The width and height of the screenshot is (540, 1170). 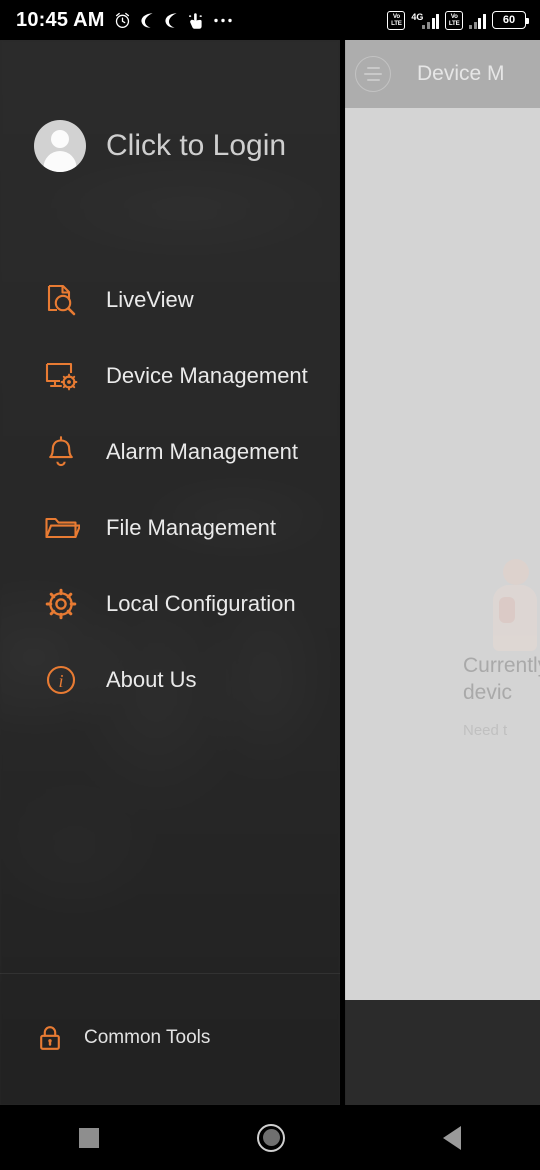 What do you see at coordinates (196, 145) in the screenshot?
I see `login-label: Click to Login` at bounding box center [196, 145].